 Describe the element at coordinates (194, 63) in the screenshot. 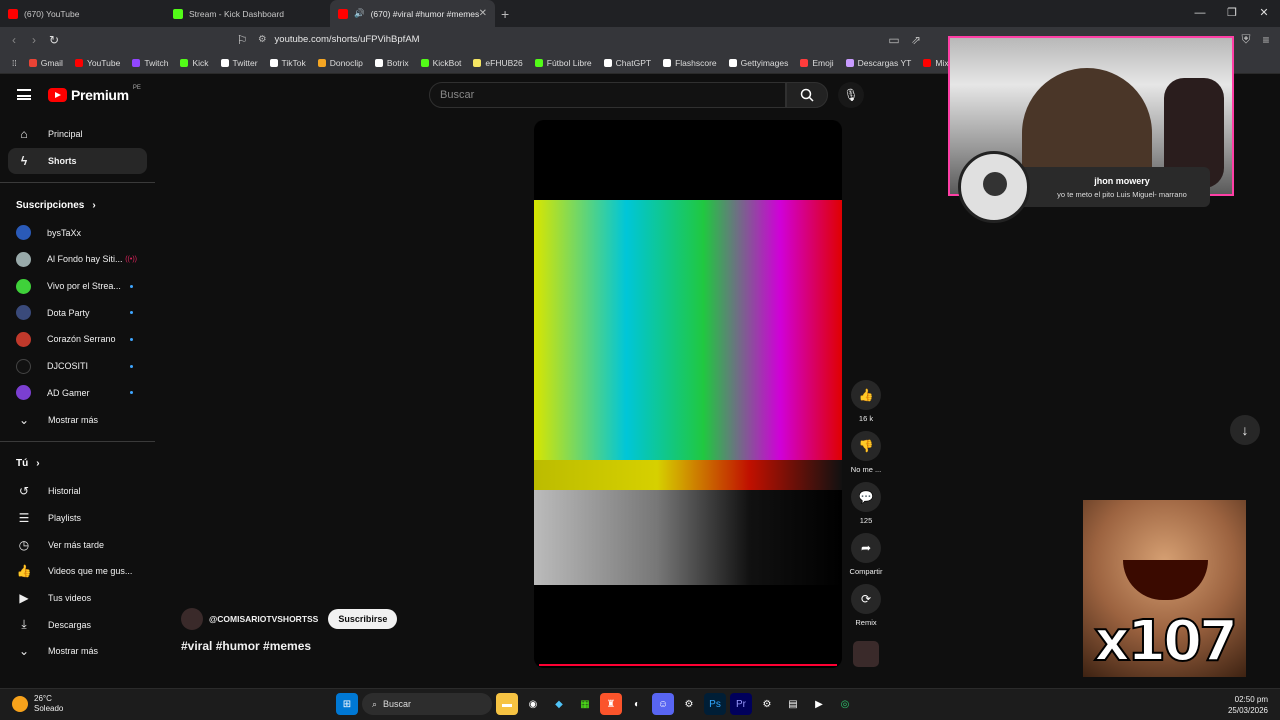

I see `bookmark: Kick` at that location.